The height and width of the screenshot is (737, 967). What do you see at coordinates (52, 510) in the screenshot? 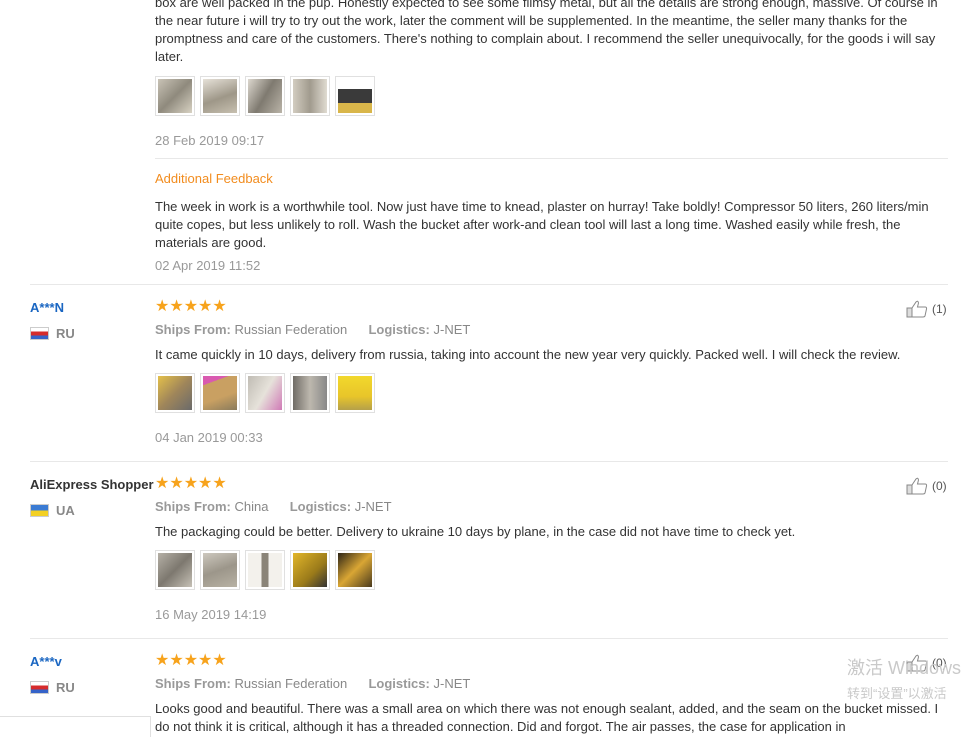
I see `reviewer-country: UA` at bounding box center [52, 510].